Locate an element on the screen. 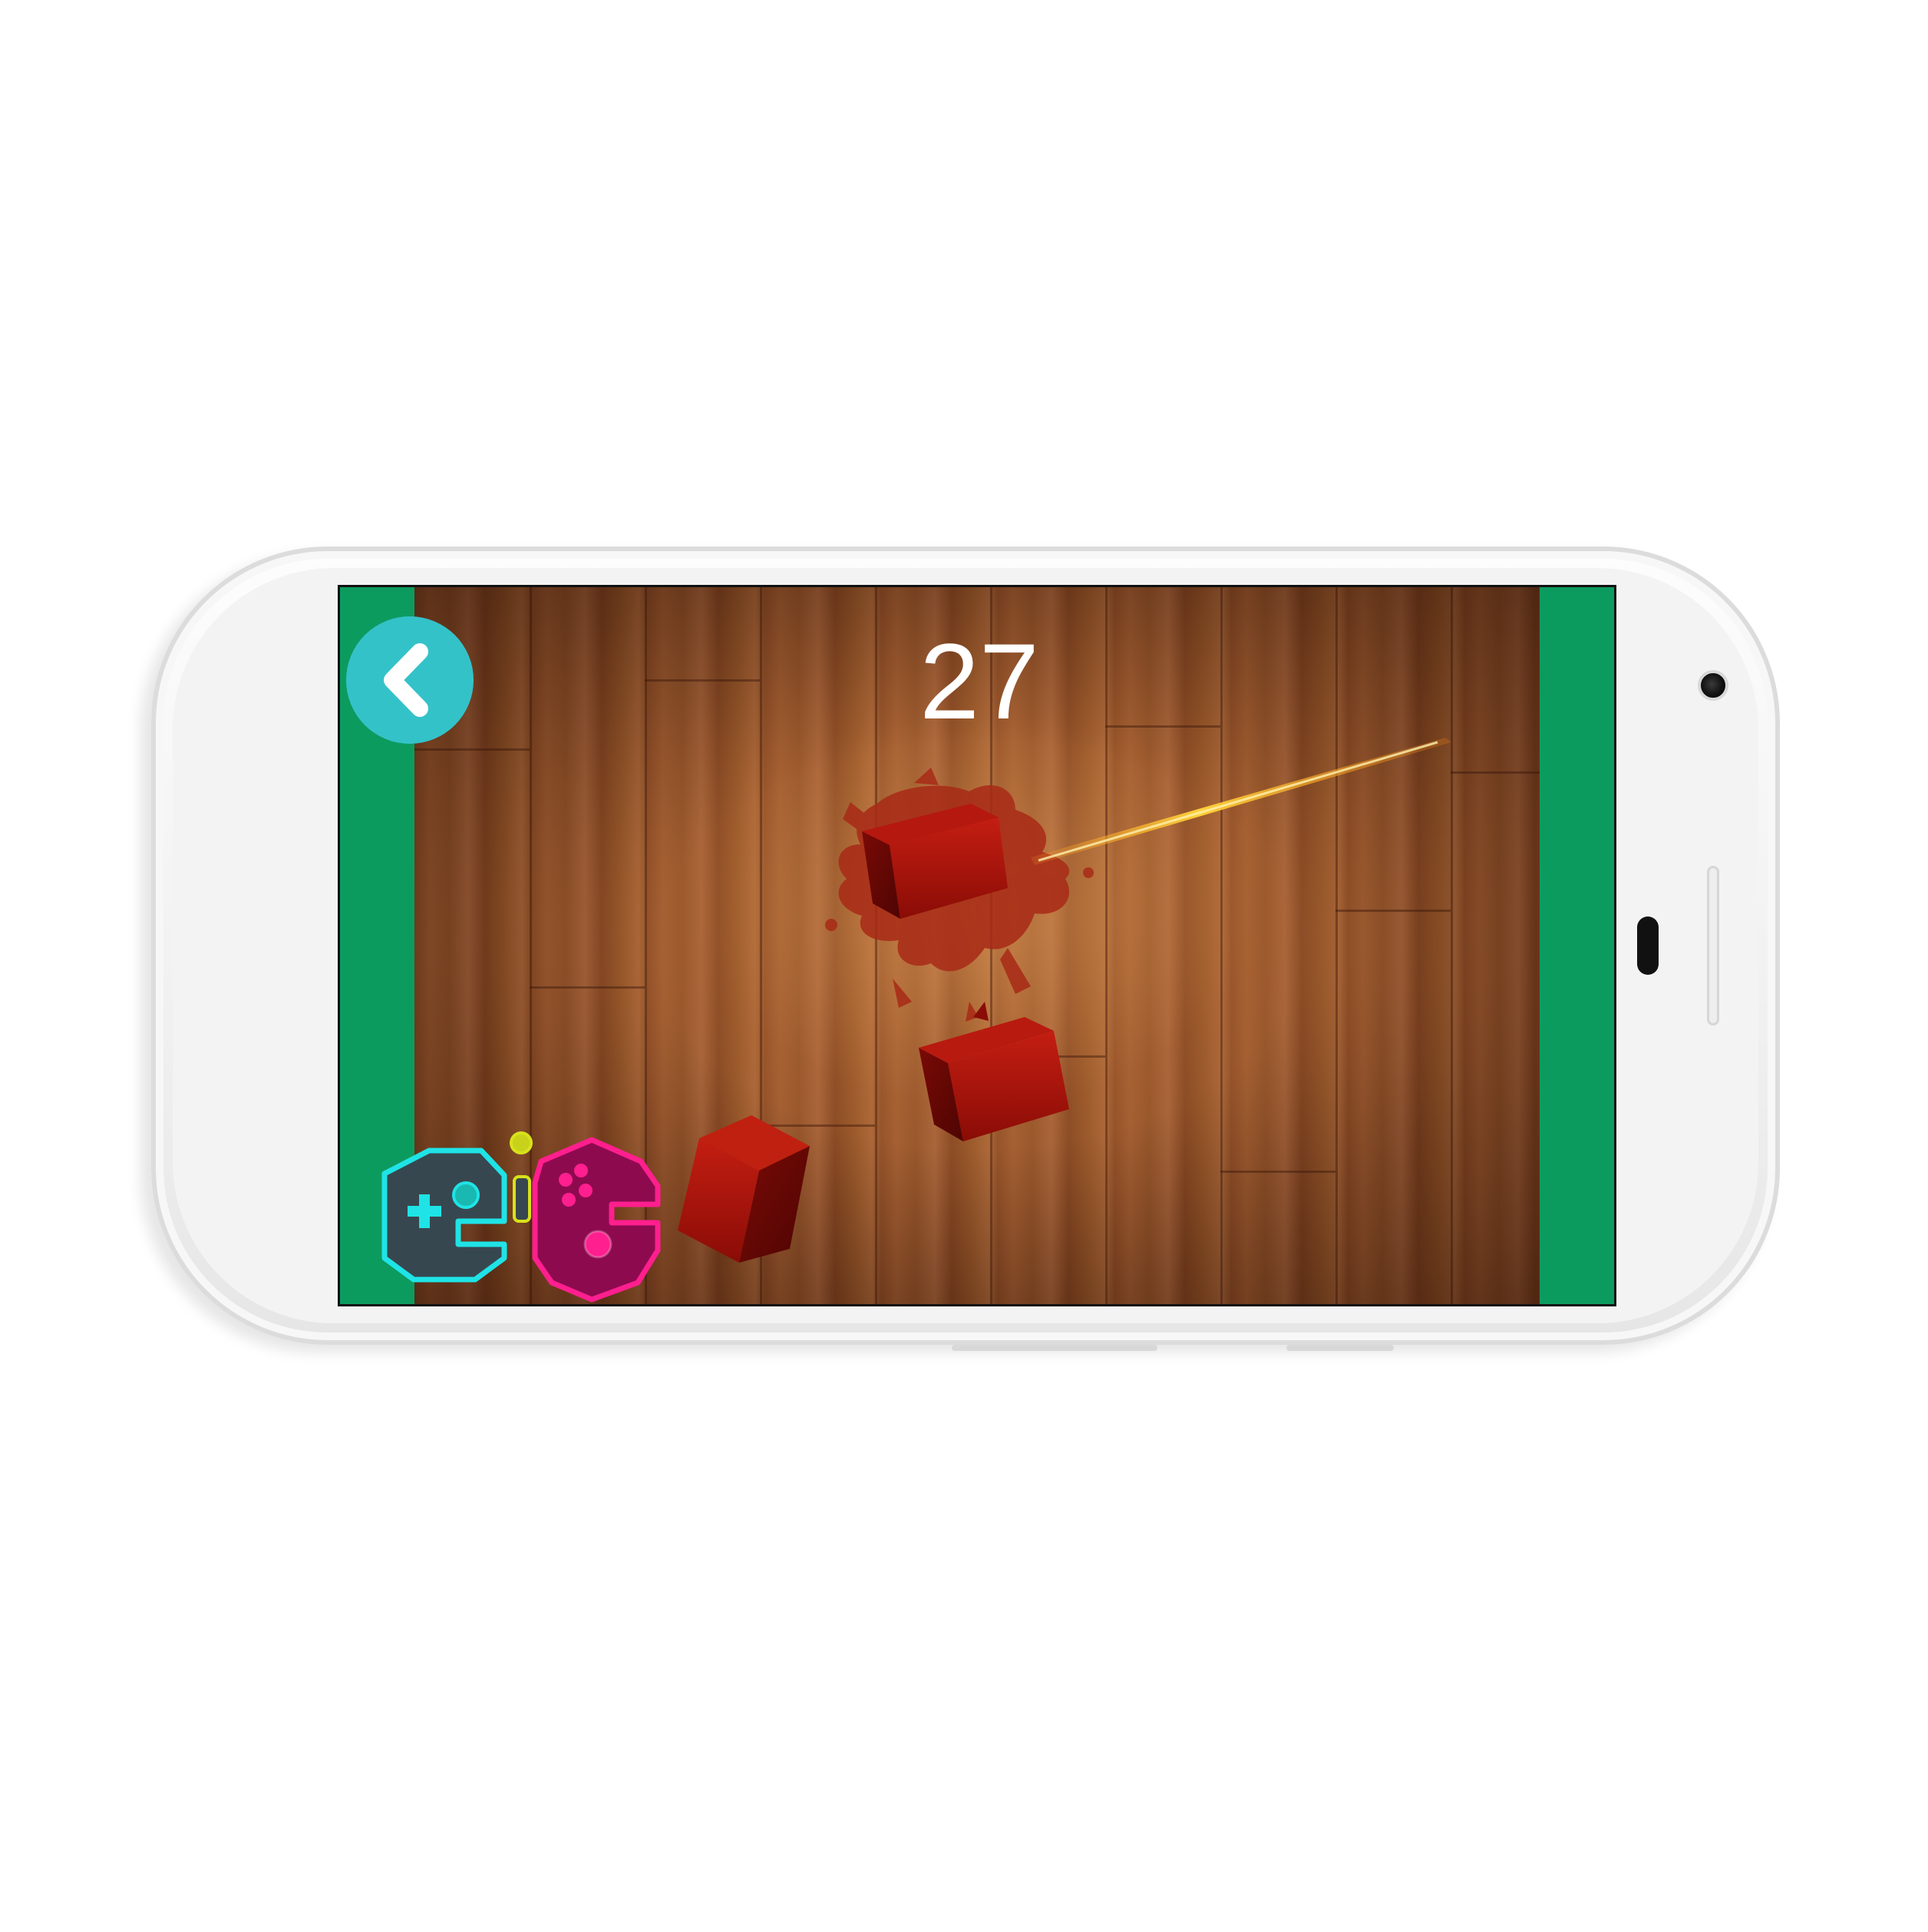  gamepad-buttons-icon is located at coordinates (597, 1220).